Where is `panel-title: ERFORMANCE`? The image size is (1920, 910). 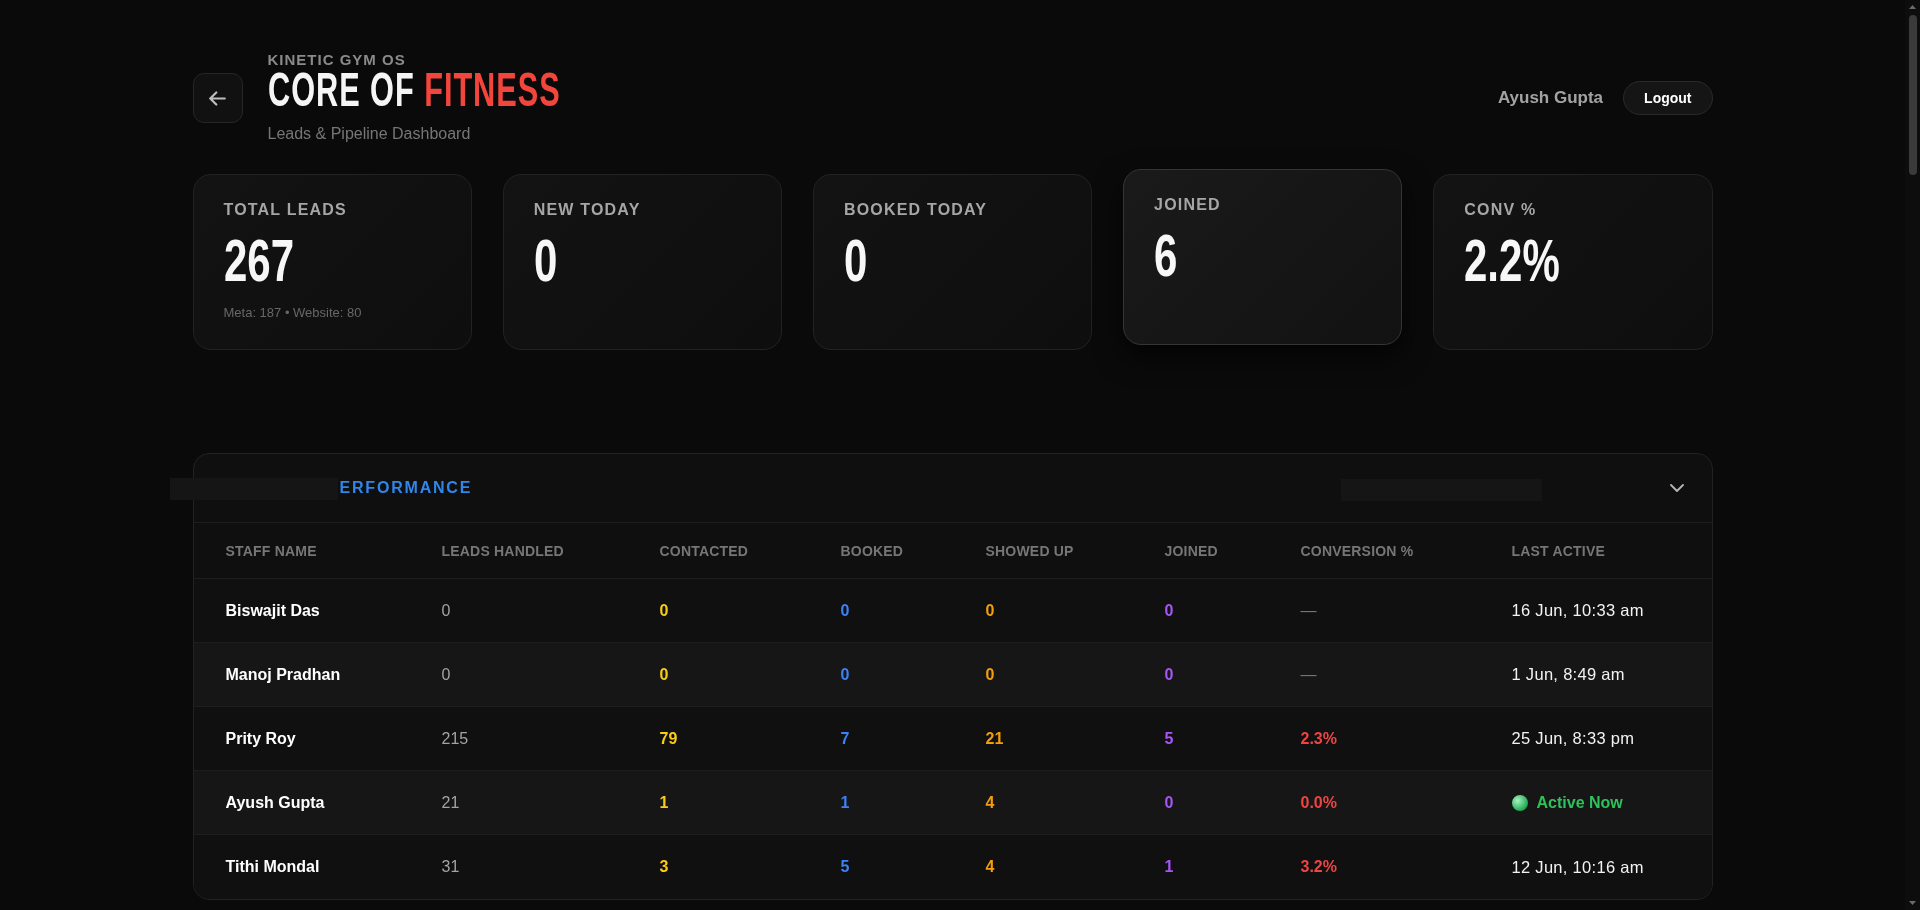
panel-title: ERFORMANCE is located at coordinates (406, 488).